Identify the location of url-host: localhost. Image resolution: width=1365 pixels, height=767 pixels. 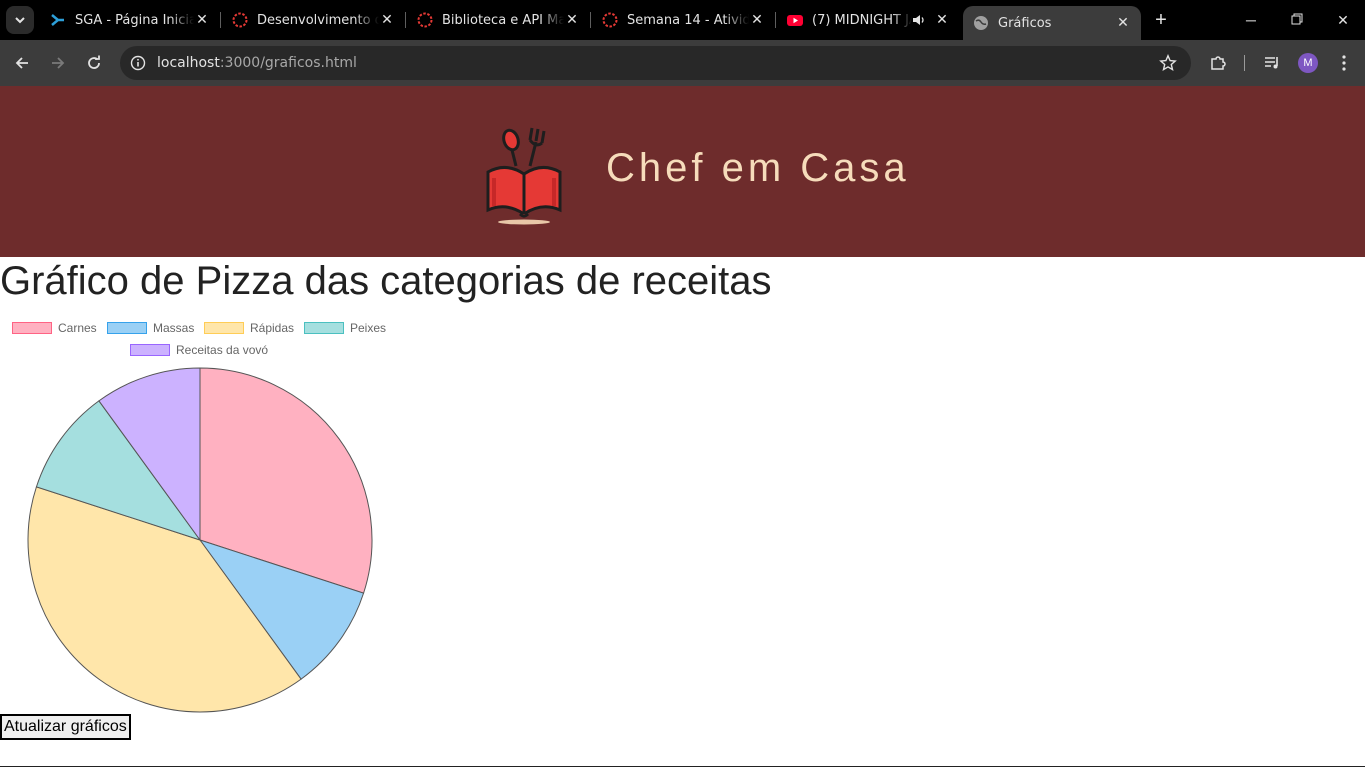
(188, 63).